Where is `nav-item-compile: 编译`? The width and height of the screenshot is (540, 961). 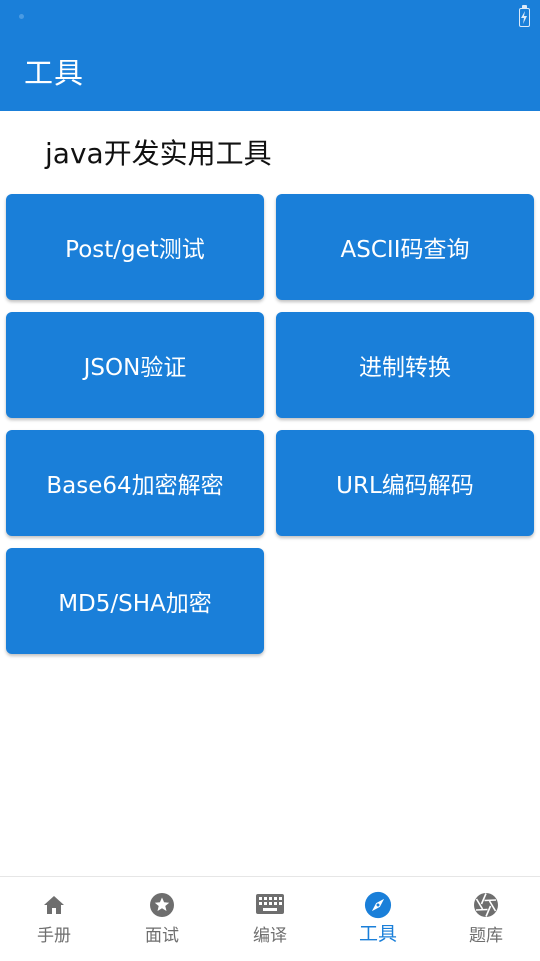
nav-item-compile: 编译 is located at coordinates (270, 919).